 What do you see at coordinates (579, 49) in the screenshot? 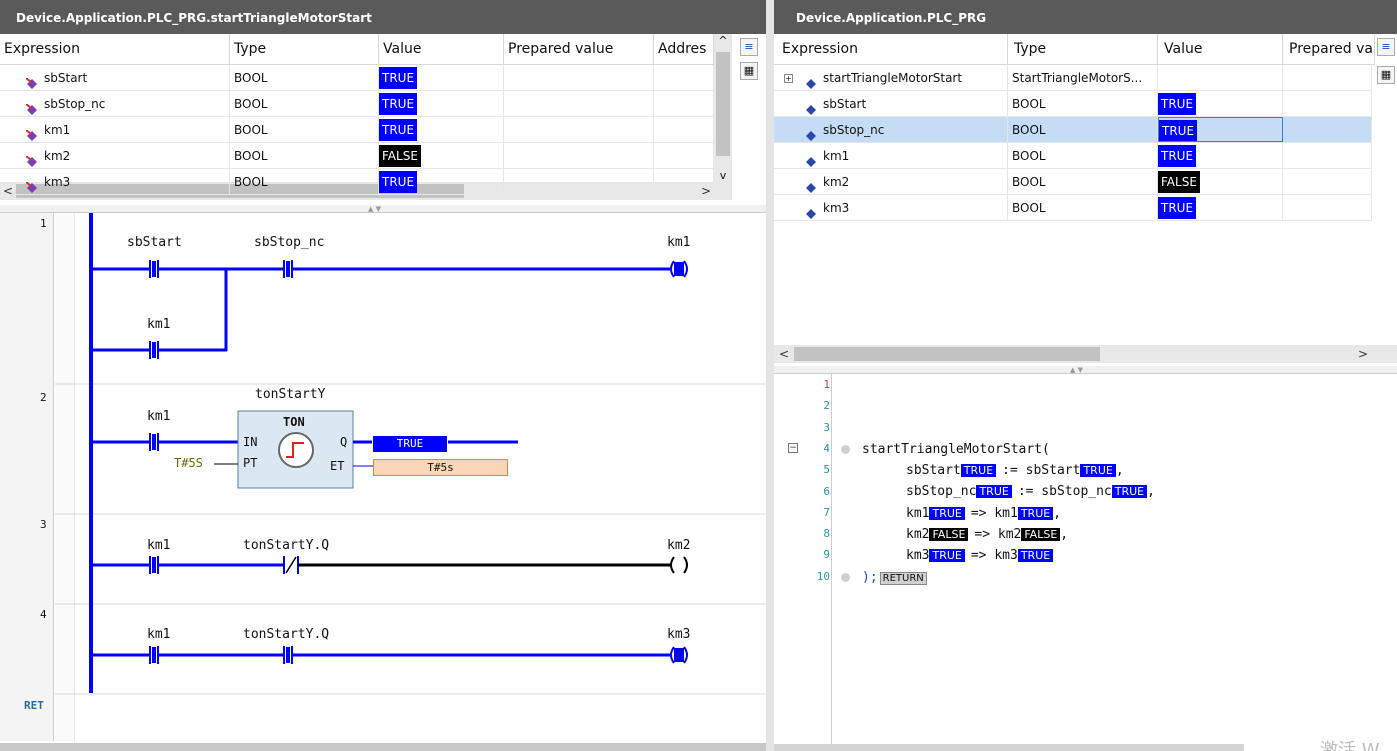
I see `col-prepared-value: Prepared value` at bounding box center [579, 49].